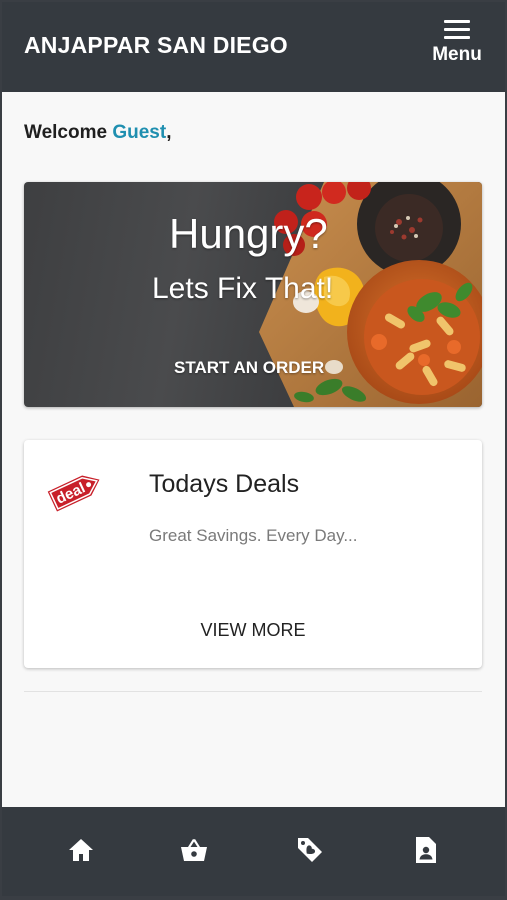  Describe the element at coordinates (139, 132) in the screenshot. I see `welcome-user-name: Guest` at that location.